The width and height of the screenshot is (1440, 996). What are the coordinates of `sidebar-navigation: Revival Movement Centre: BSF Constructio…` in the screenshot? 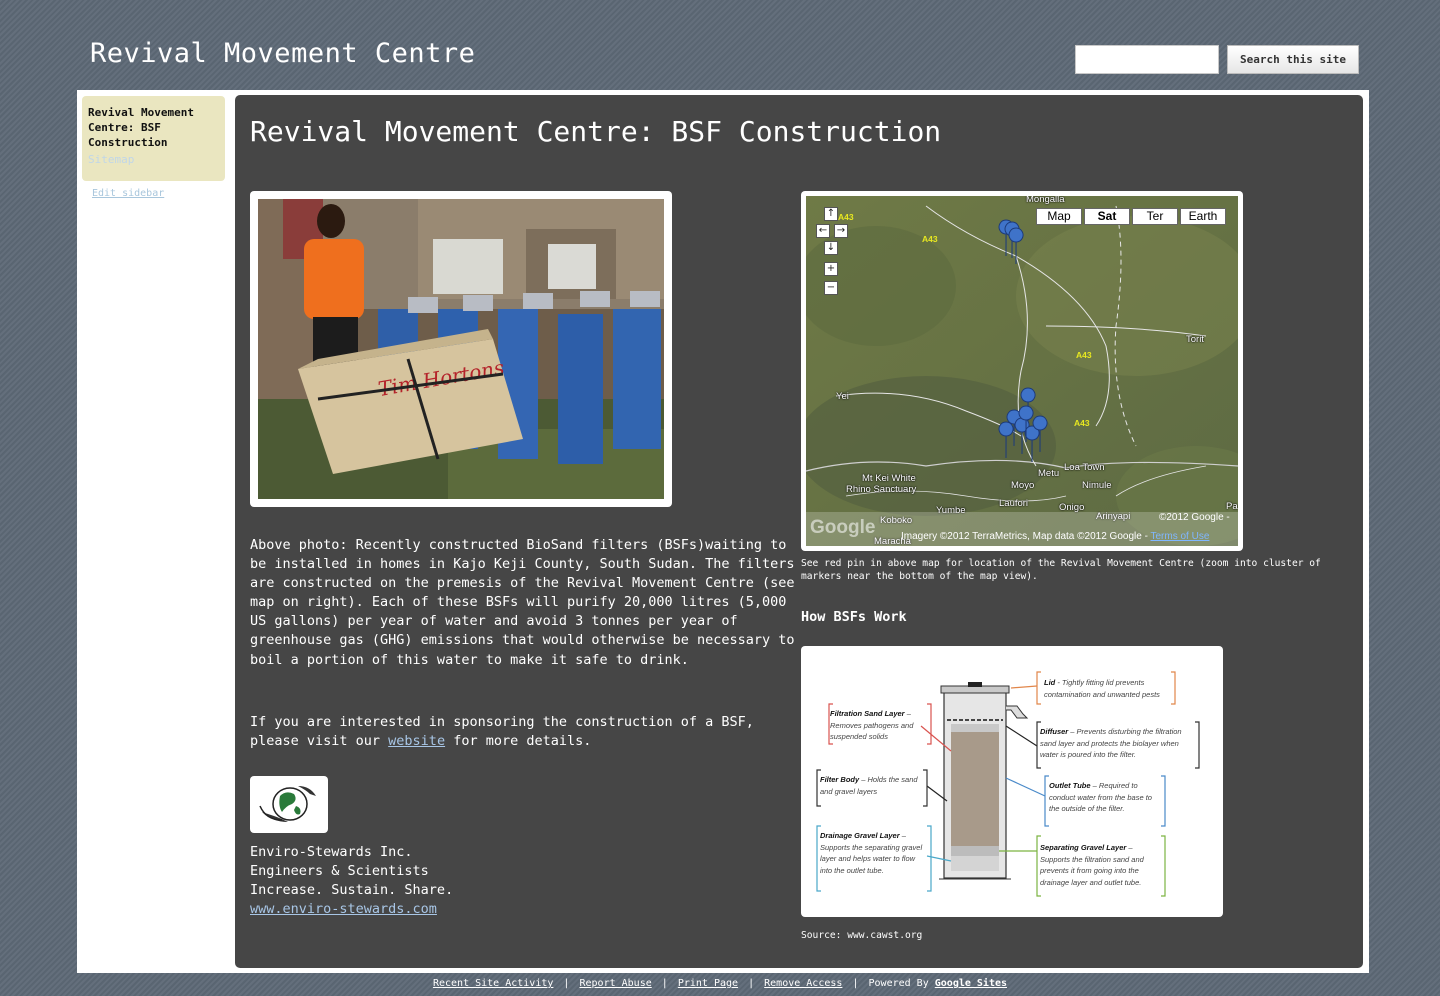 It's located at (153, 138).